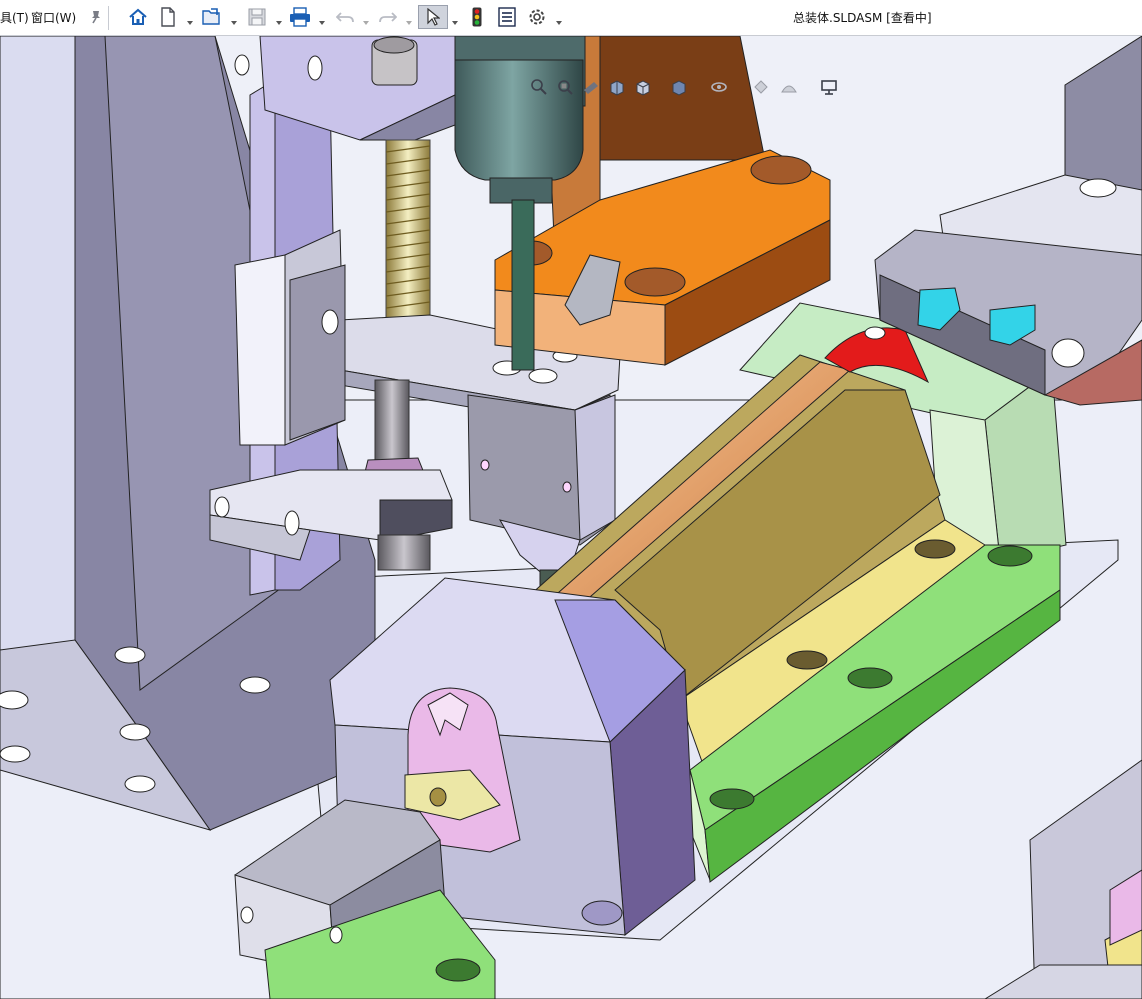 The height and width of the screenshot is (999, 1142). I want to click on title-toolbar: 具(T) 窗口(W) 总装体.SLDASM [查看中], so click(571, 18).